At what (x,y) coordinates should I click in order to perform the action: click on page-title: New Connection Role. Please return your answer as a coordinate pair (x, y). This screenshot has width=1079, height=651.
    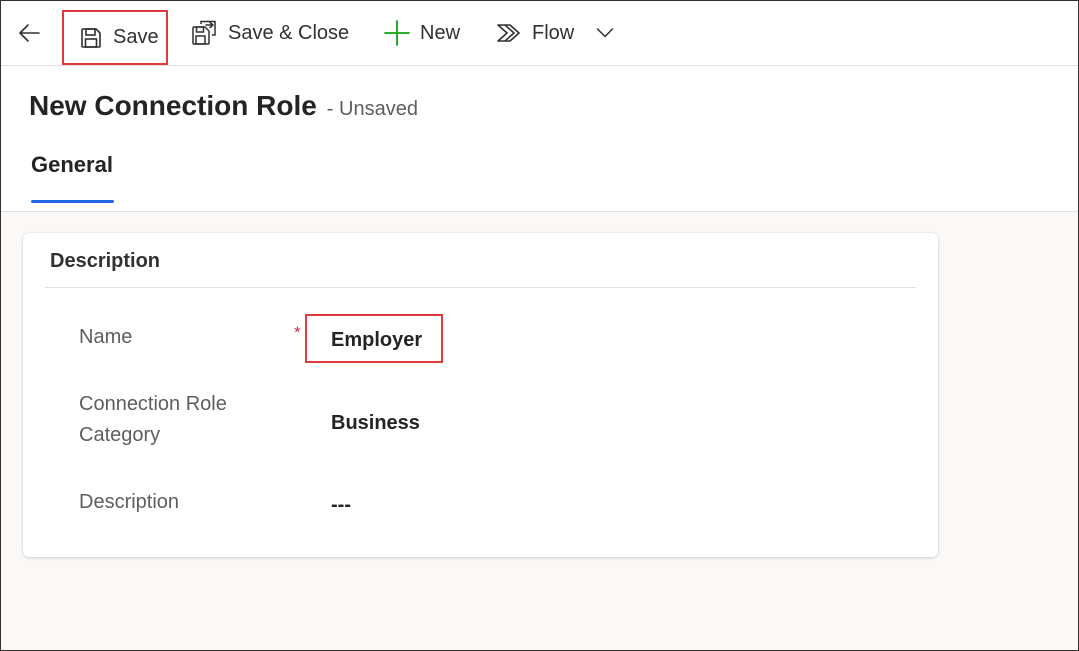
    Looking at the image, I should click on (173, 105).